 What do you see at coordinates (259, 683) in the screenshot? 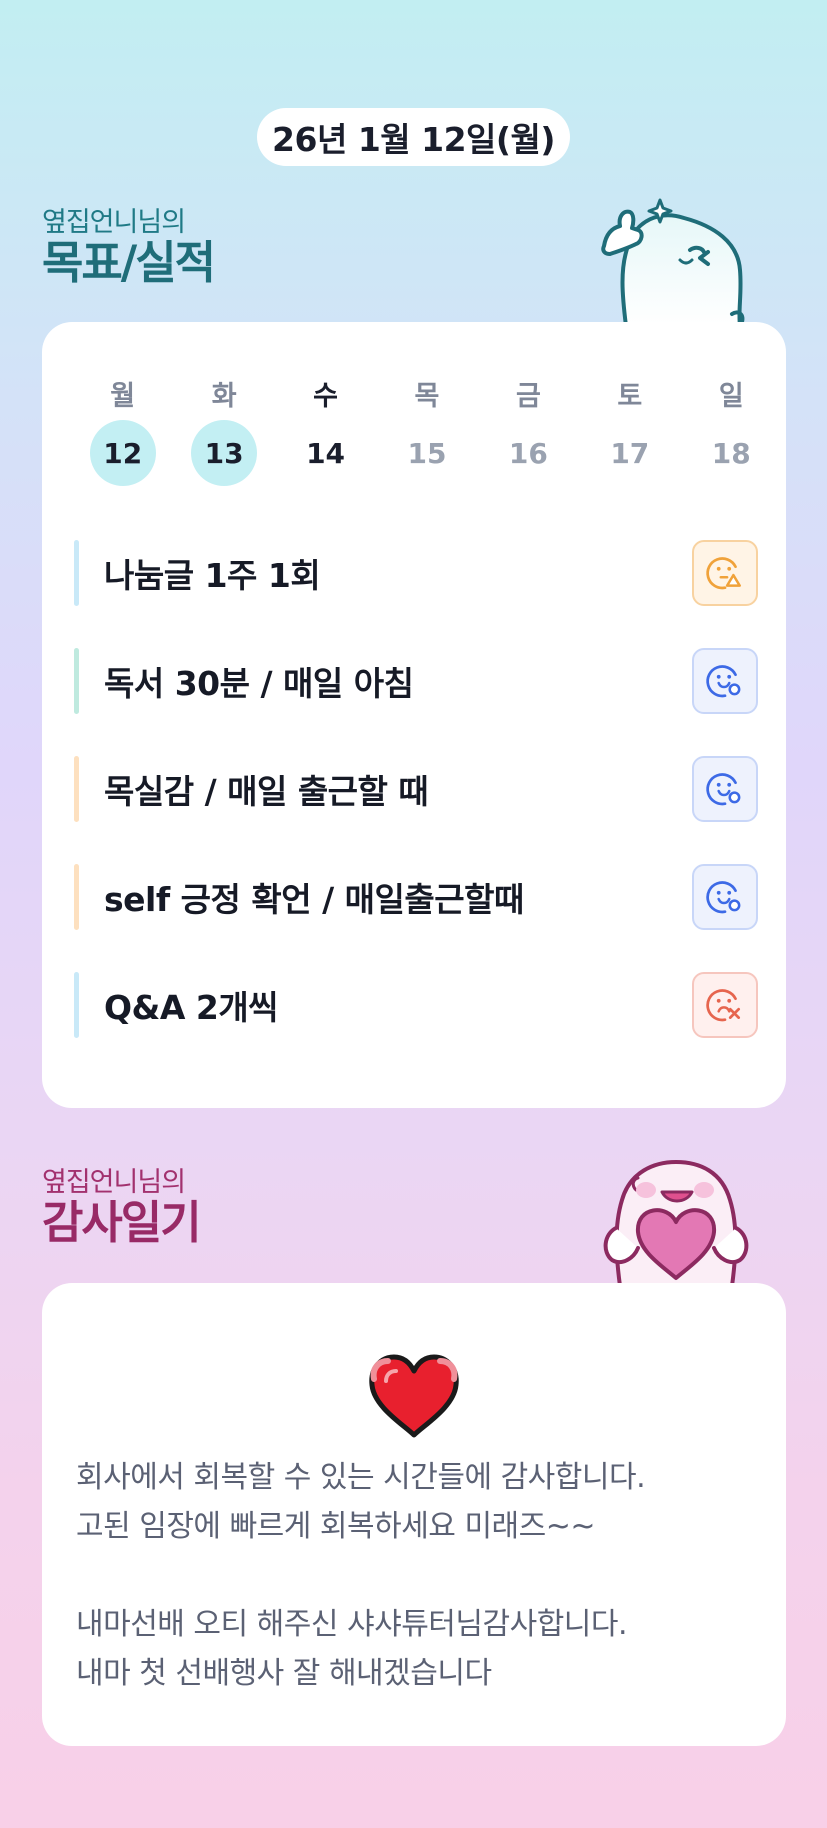
I see `goal-text: 독서 30분 / 매일 아침` at bounding box center [259, 683].